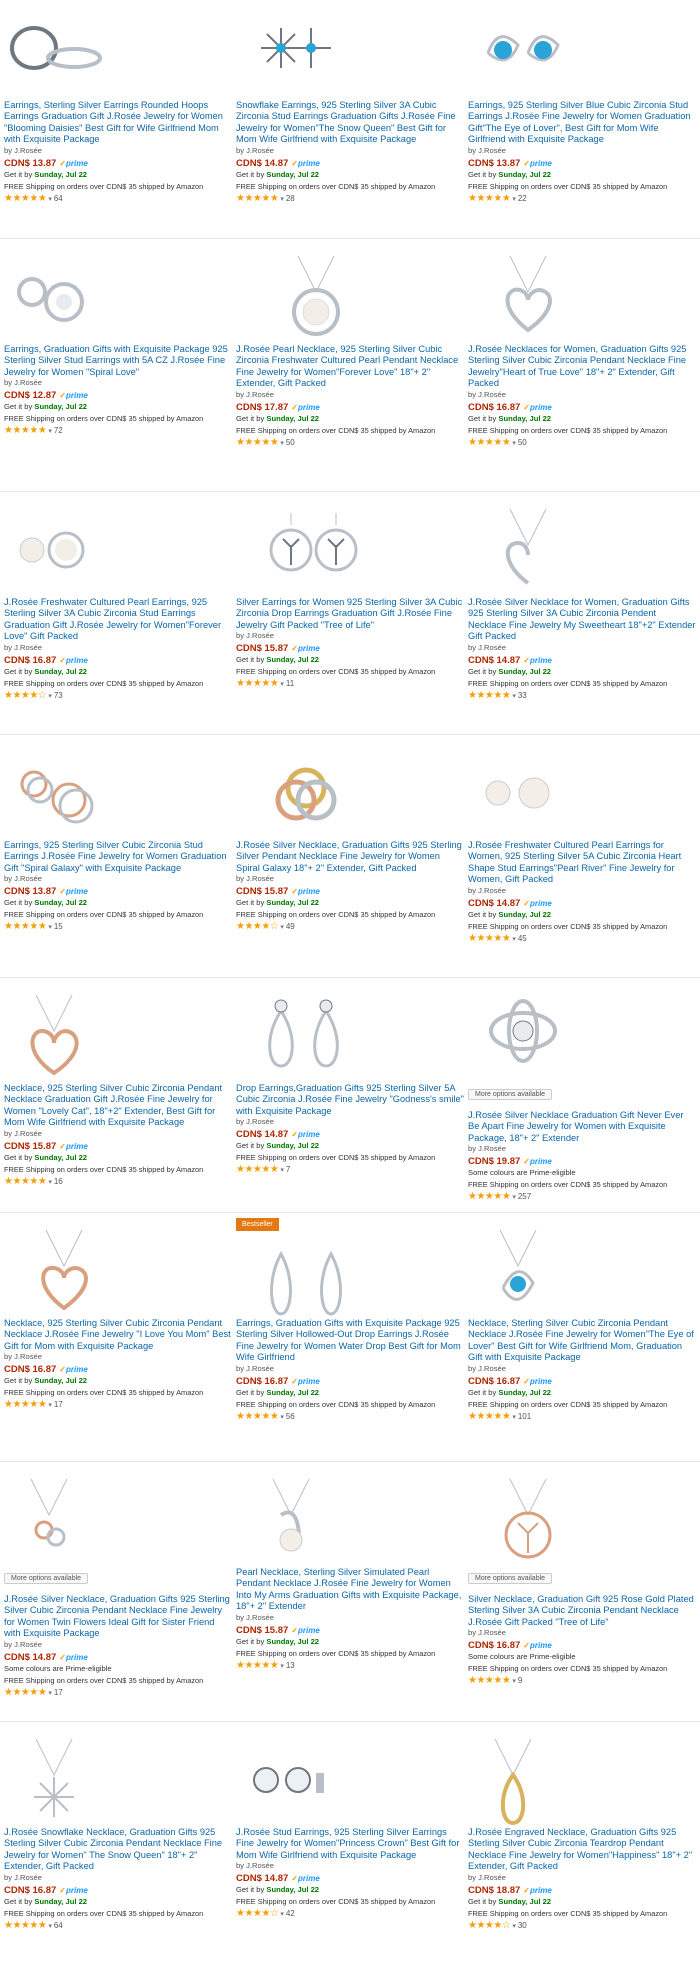 The width and height of the screenshot is (700, 1961). What do you see at coordinates (118, 431) in the screenshot?
I see `rating-row: ★★★★★ ▾ 72` at bounding box center [118, 431].